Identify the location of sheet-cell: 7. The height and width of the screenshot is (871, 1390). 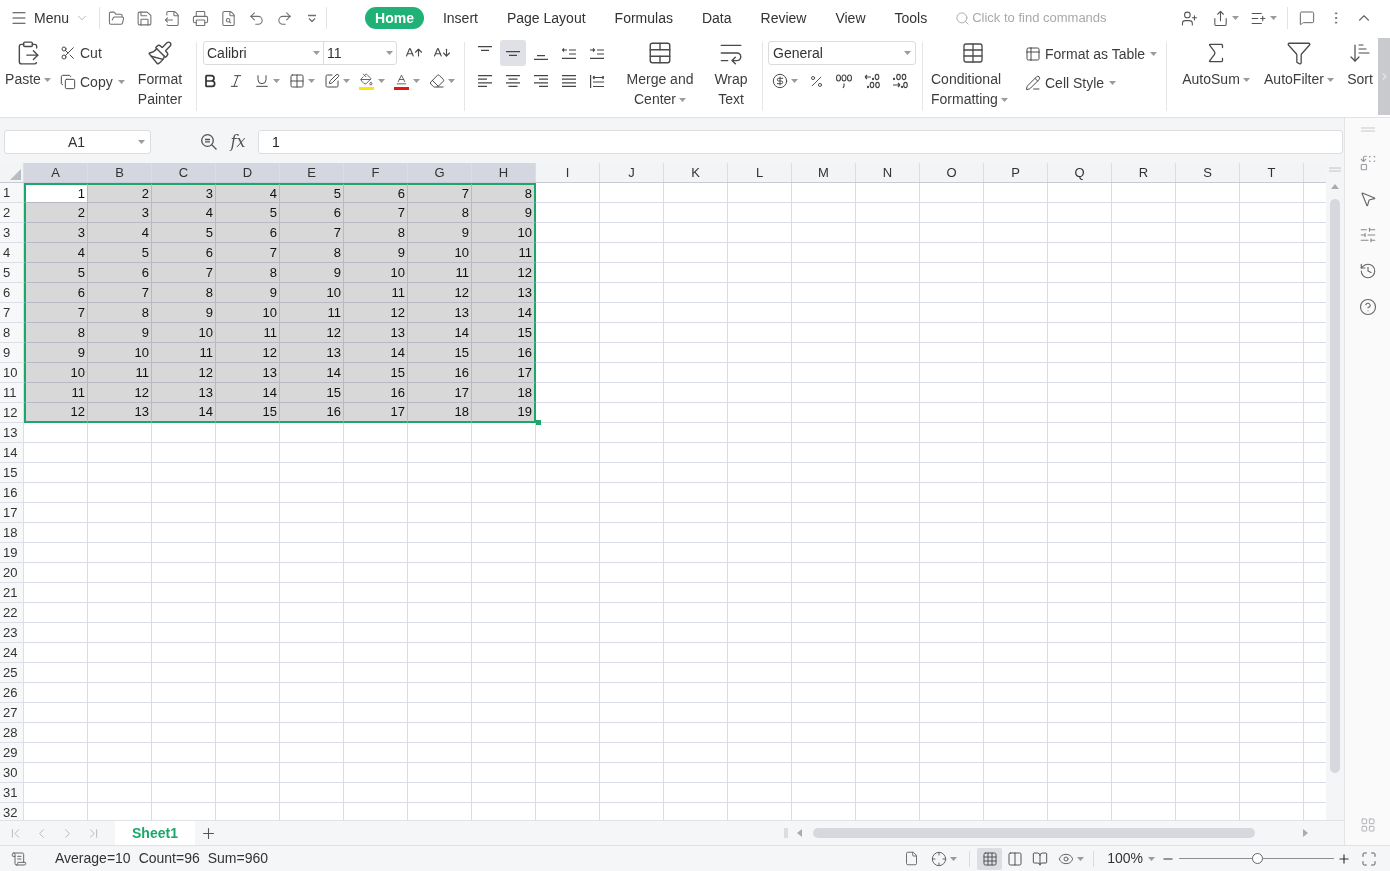
(248, 253).